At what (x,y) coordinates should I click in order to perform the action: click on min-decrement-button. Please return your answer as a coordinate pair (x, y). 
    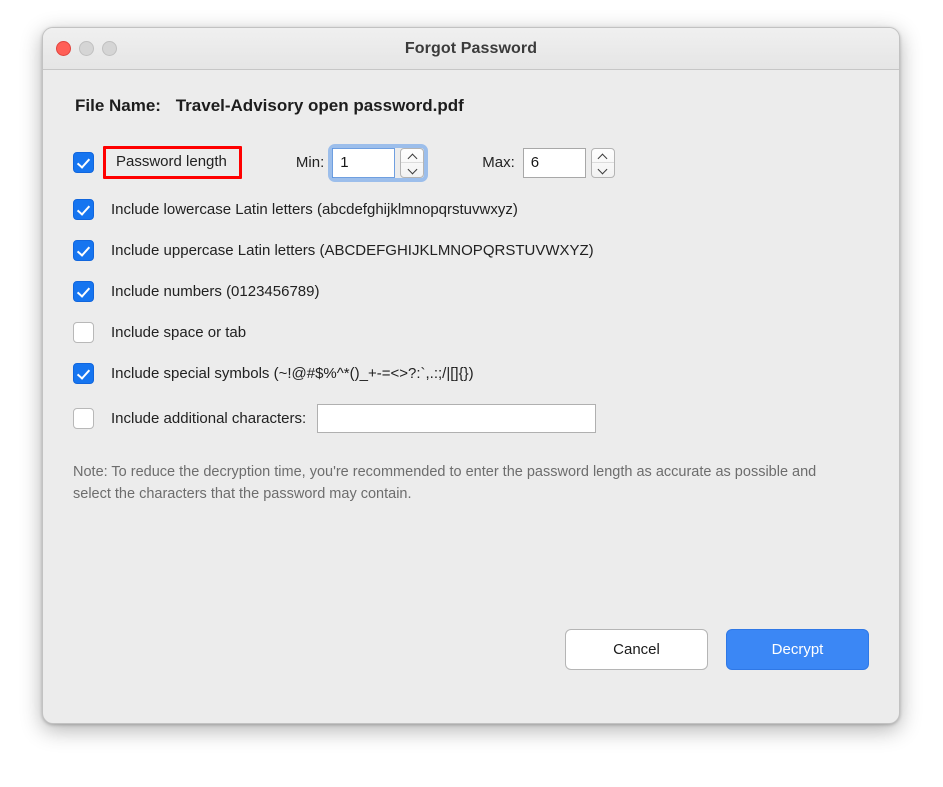
    Looking at the image, I should click on (412, 169).